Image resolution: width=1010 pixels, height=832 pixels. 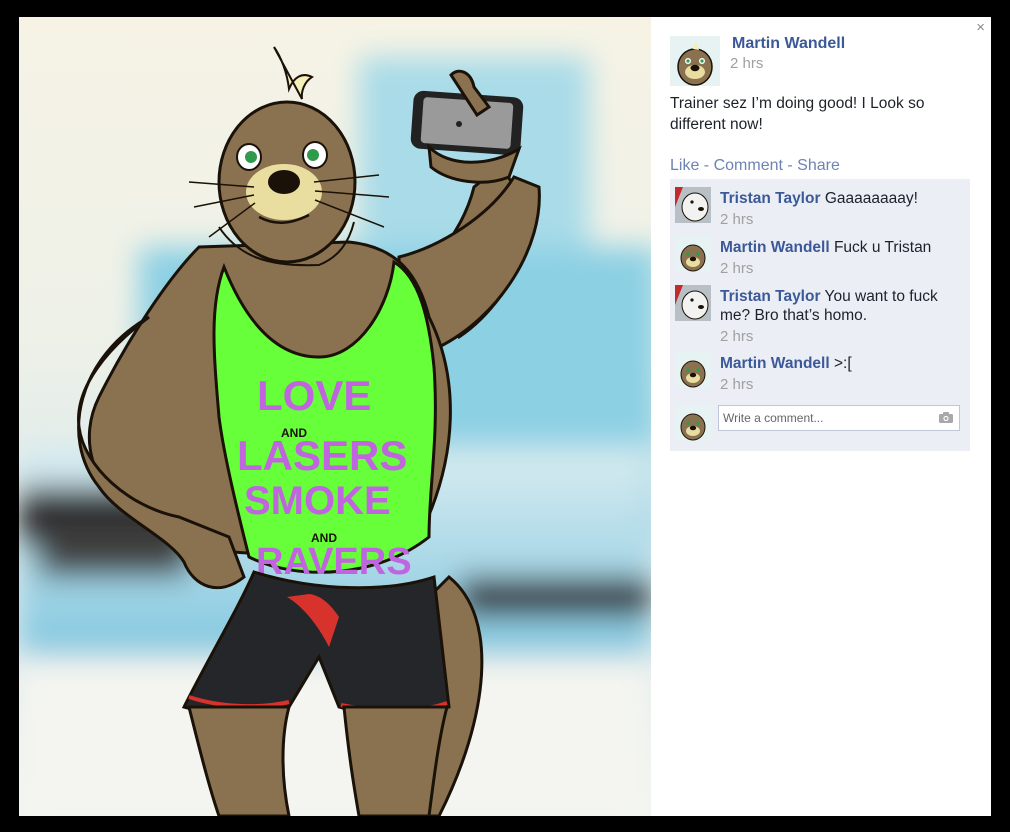 What do you see at coordinates (317, 501) in the screenshot?
I see `shirt-line-3: SMOKE` at bounding box center [317, 501].